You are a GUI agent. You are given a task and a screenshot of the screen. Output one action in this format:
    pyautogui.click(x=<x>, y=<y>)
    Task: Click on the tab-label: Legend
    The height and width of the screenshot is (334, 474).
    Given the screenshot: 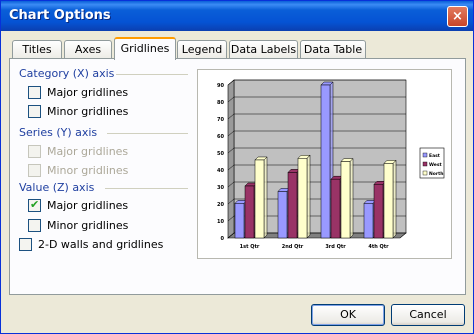 What is the action you would take?
    pyautogui.click(x=202, y=49)
    